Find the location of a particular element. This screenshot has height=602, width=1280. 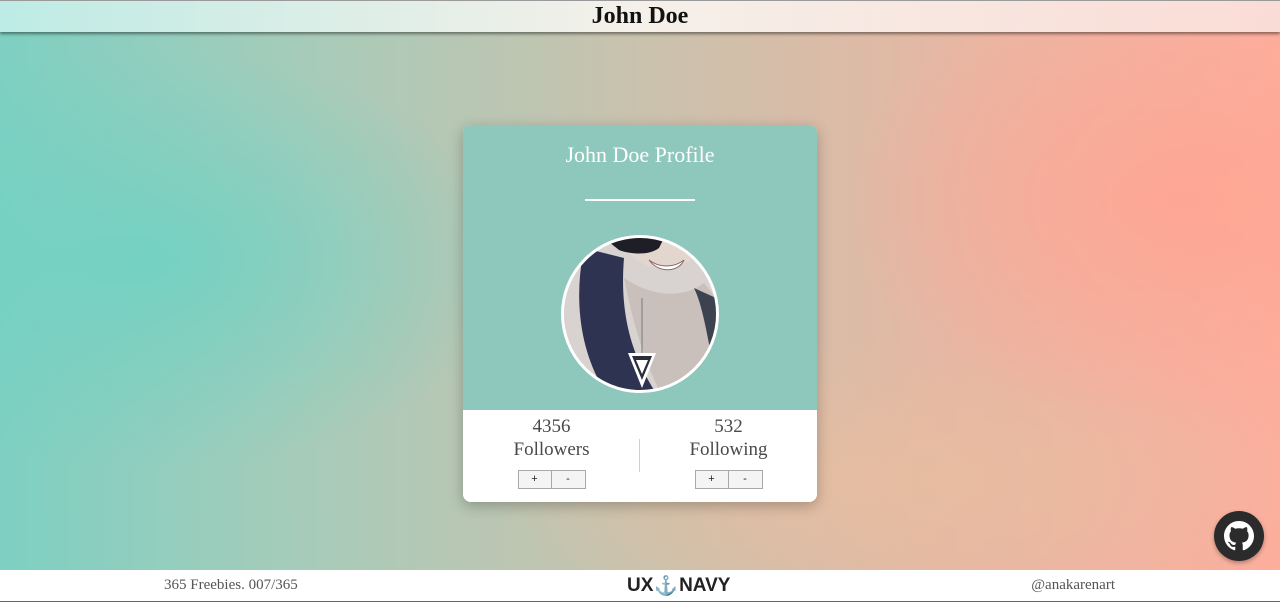

footer-freebies-text: 365 Freebies. 007/365 is located at coordinates (231, 585).